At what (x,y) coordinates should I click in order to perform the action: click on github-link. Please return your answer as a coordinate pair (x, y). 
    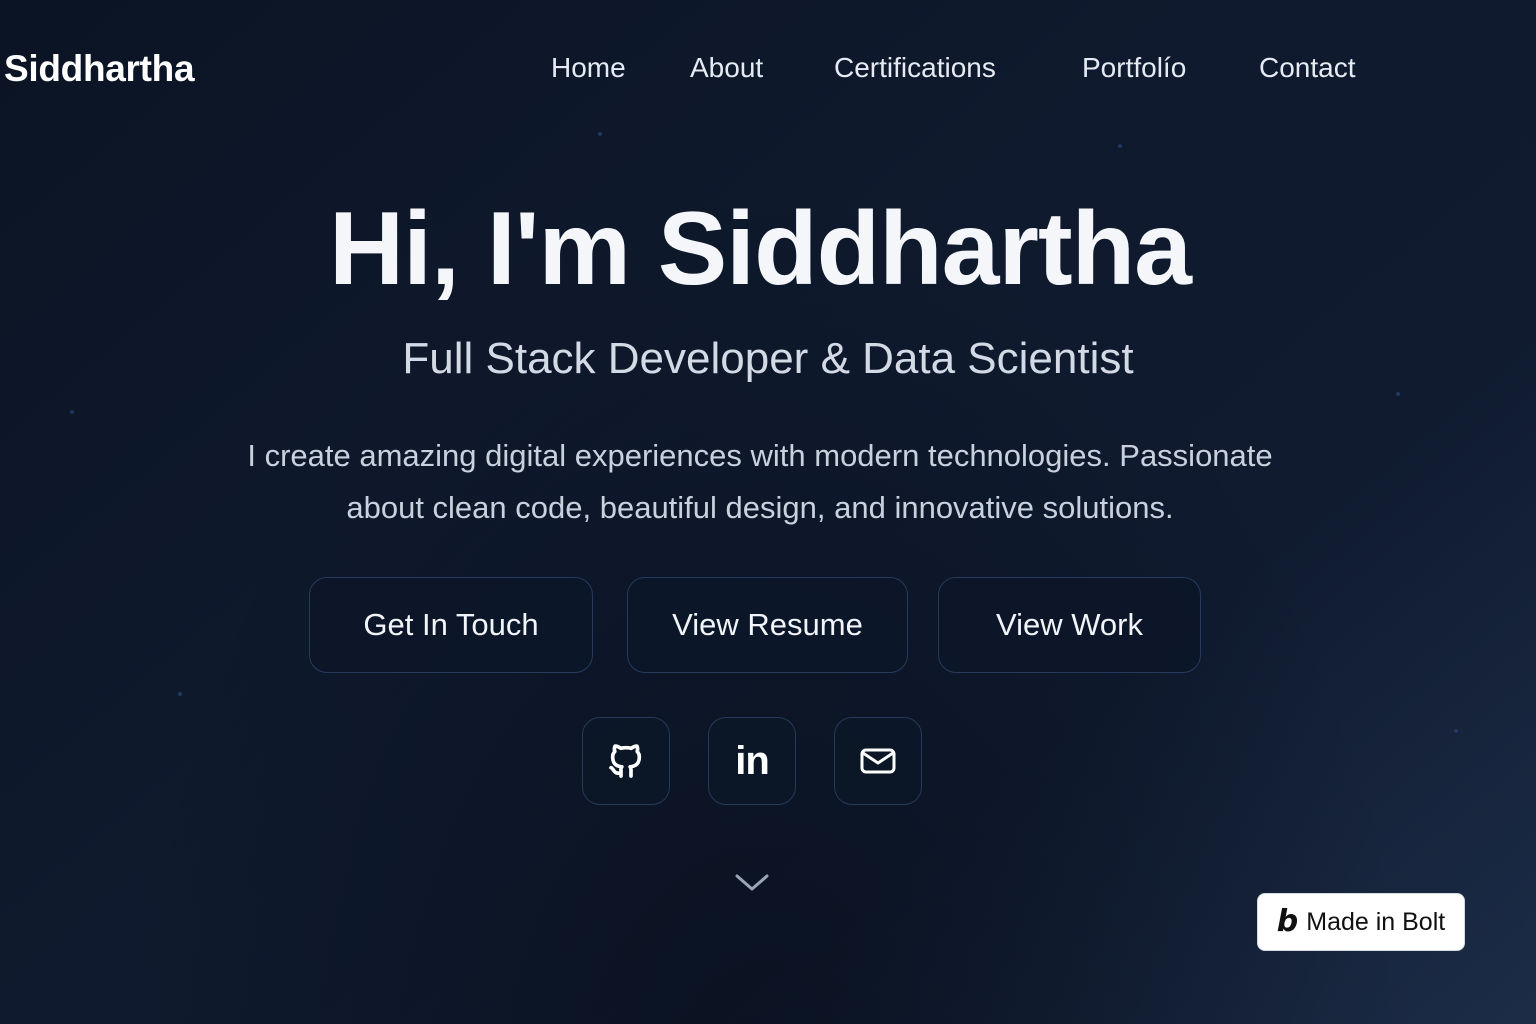
    Looking at the image, I should click on (626, 761).